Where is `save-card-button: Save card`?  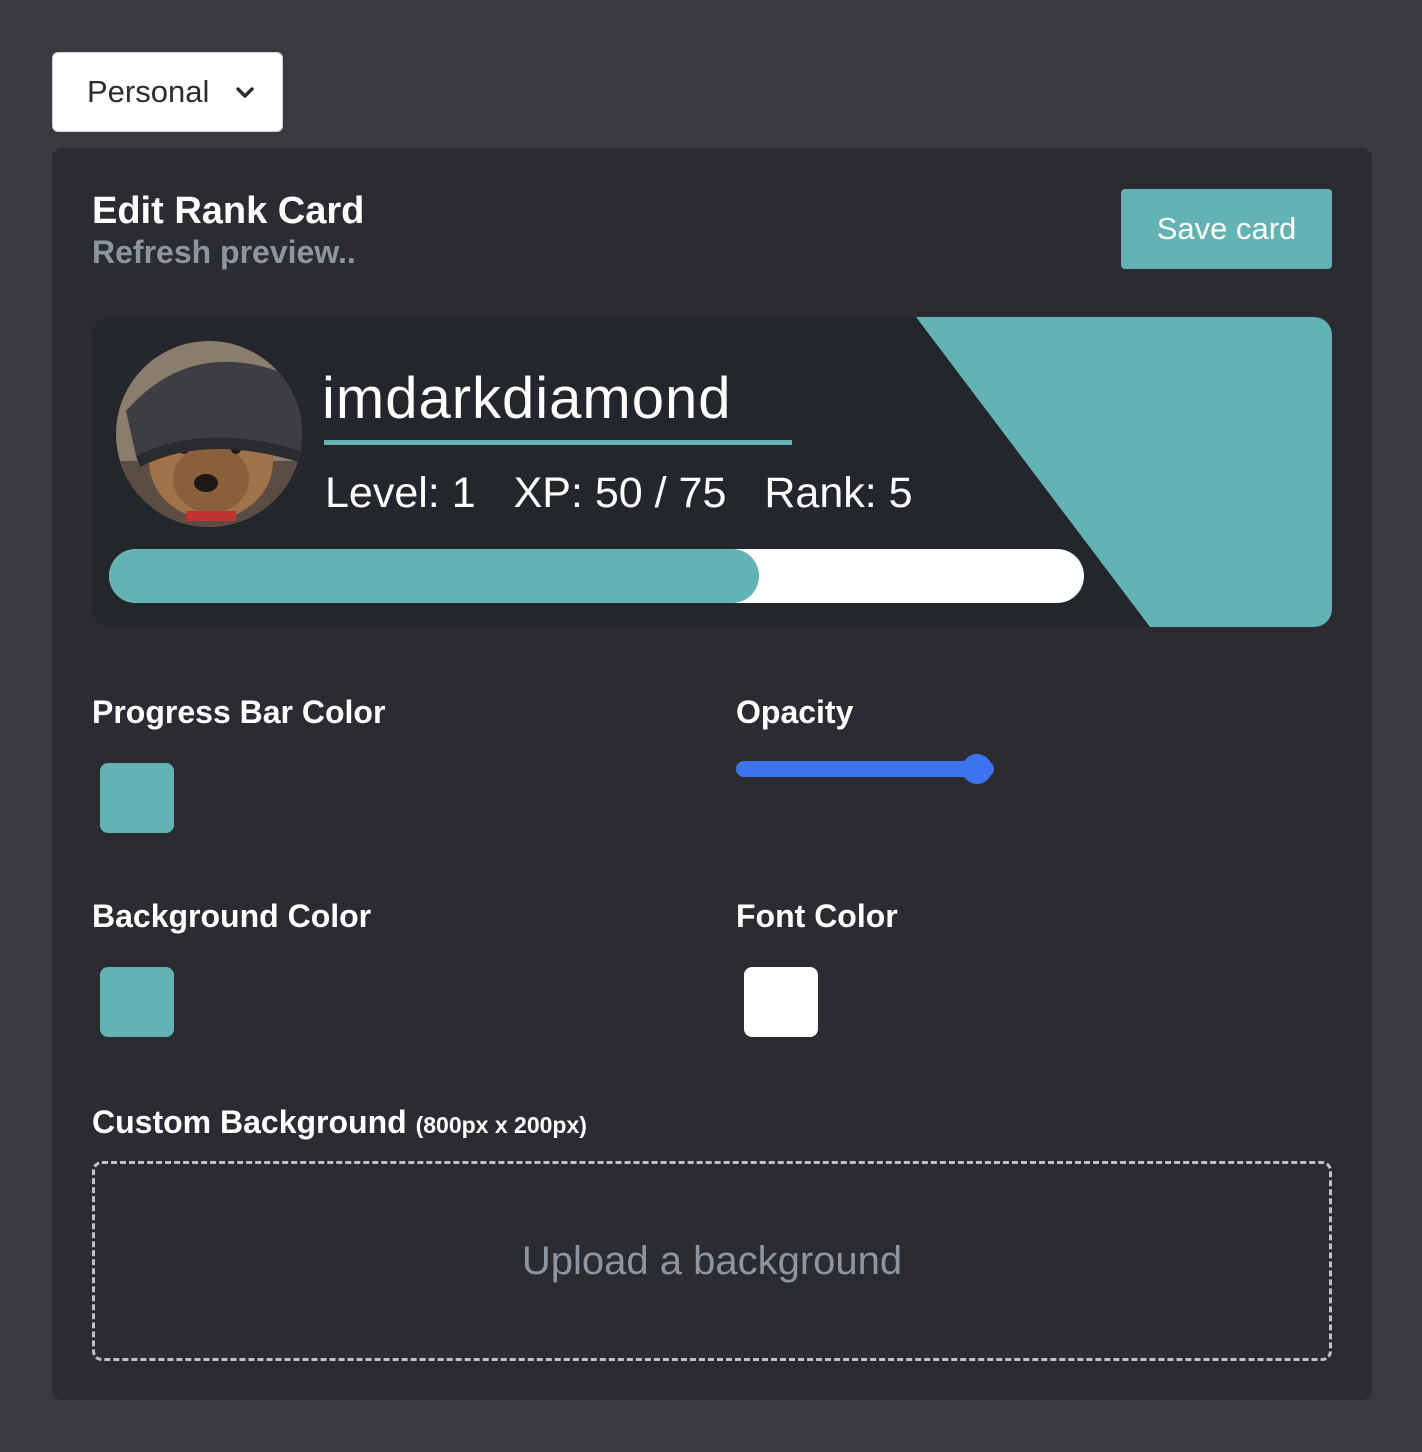
save-card-button: Save card is located at coordinates (1226, 229).